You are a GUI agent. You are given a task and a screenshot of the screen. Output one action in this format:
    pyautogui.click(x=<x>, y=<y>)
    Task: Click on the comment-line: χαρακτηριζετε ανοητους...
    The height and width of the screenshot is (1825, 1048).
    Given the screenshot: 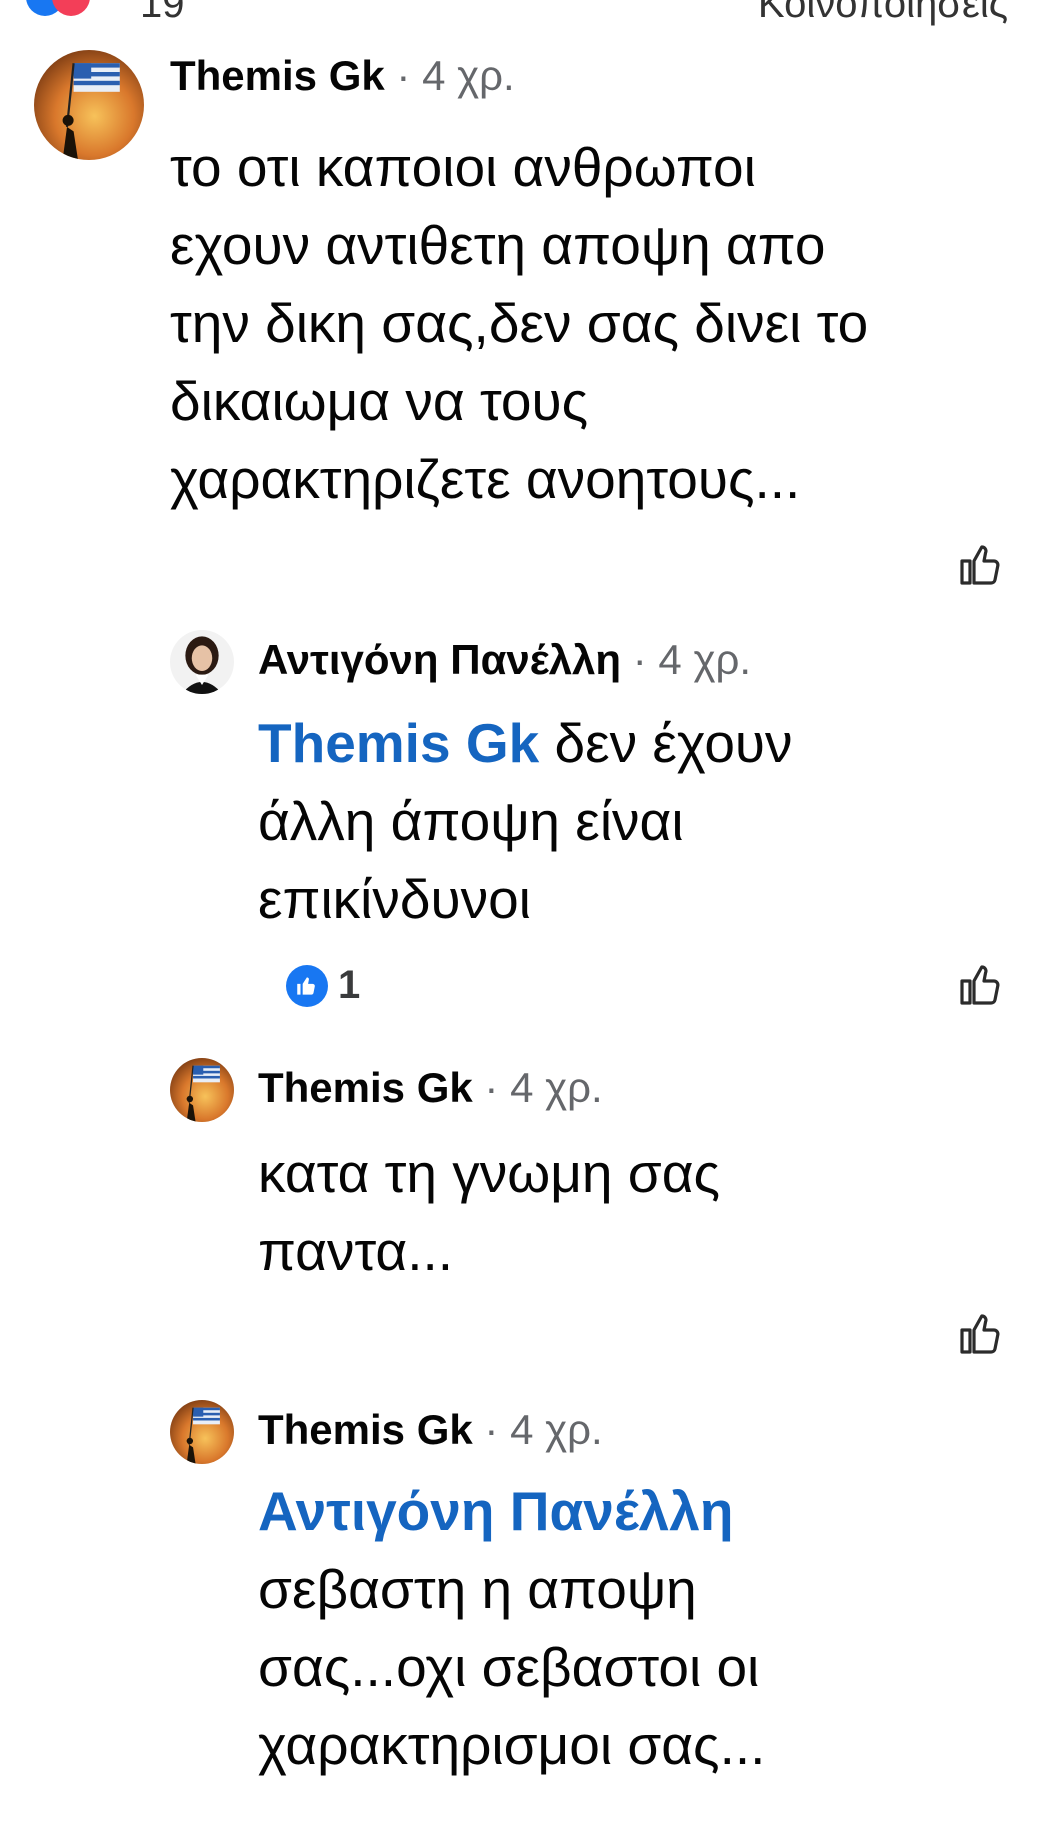 What is the action you would take?
    pyautogui.click(x=485, y=479)
    